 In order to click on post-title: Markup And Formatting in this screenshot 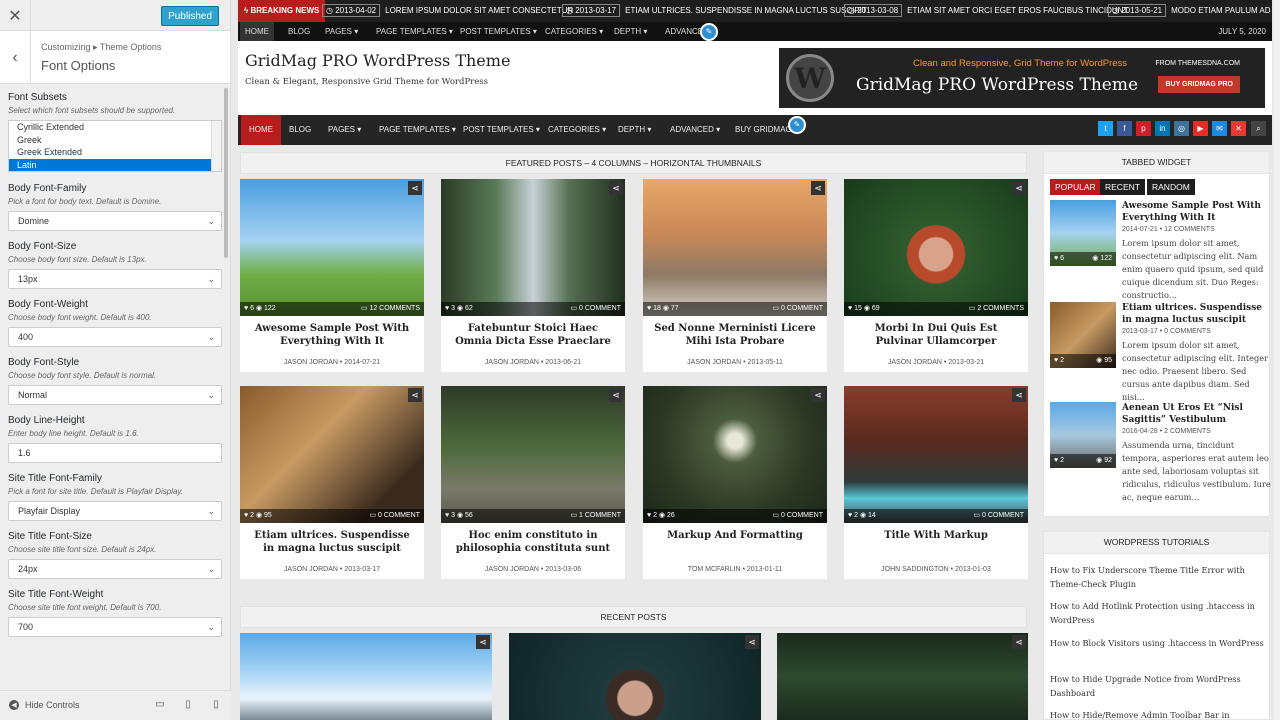, I will do `click(735, 535)`.